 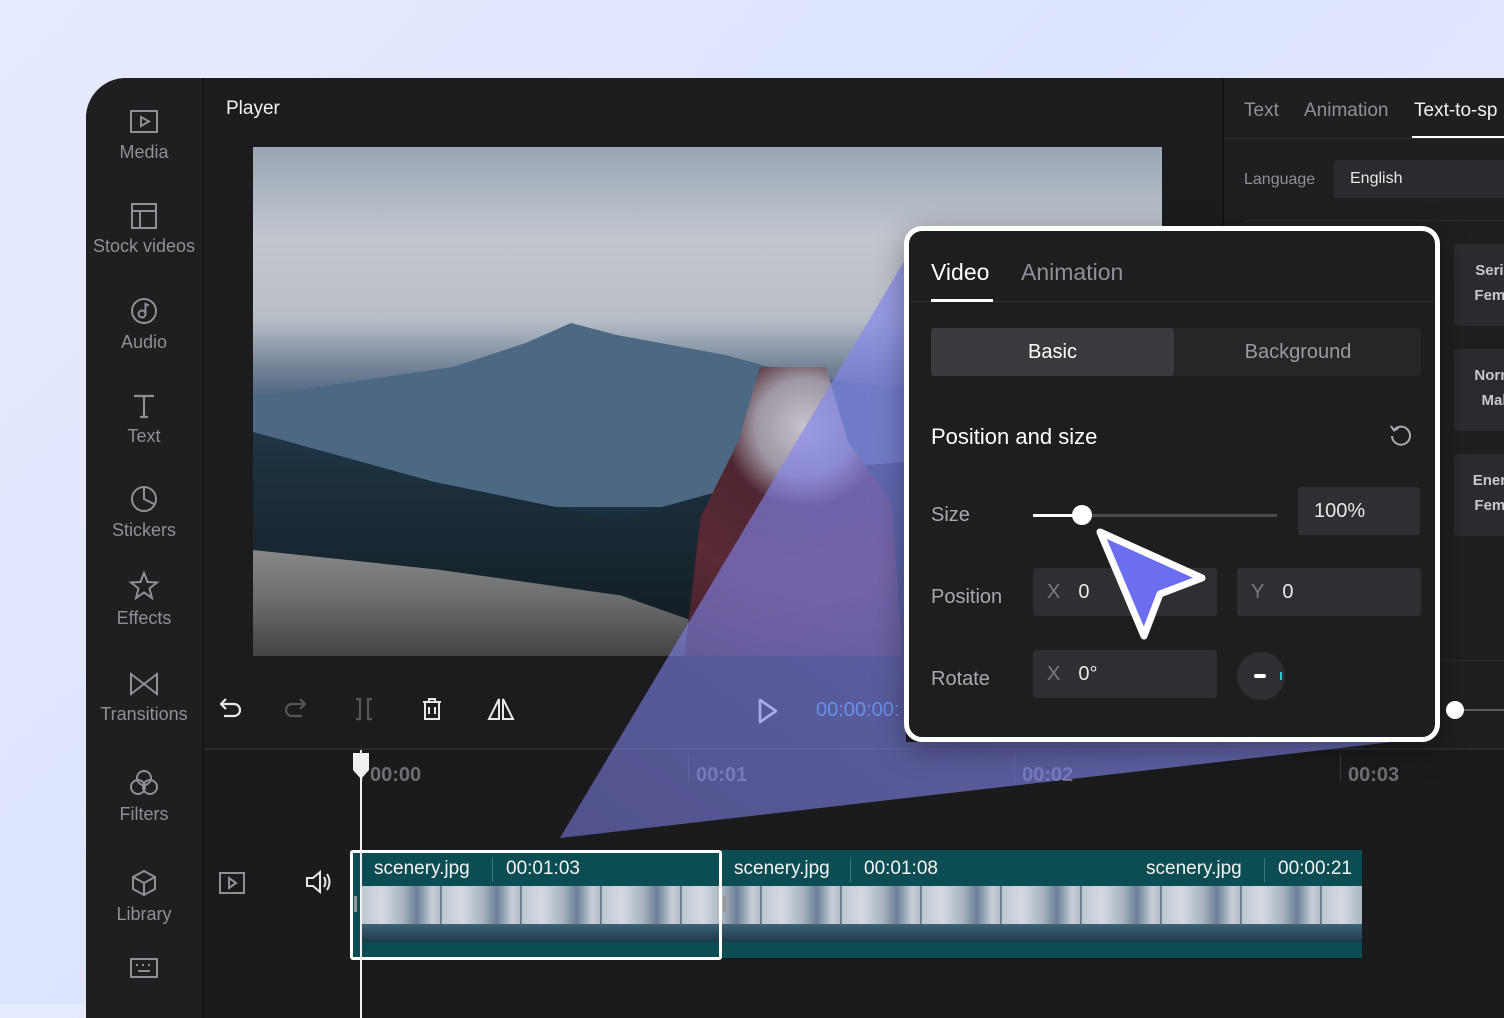 I want to click on volume-slider-track, so click(x=1484, y=710).